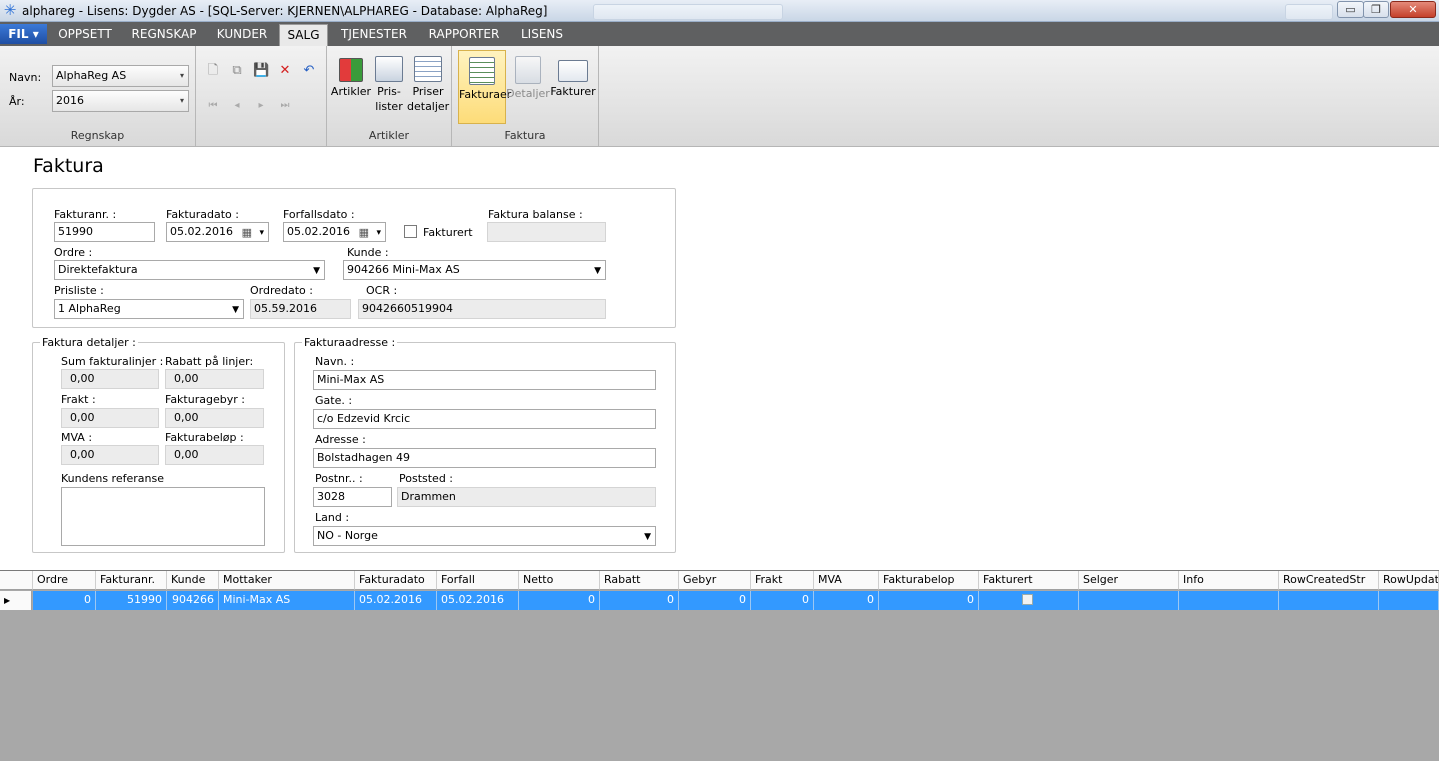 This screenshot has width=1439, height=761. I want to click on col-header-fakturert: Fakturert, so click(1029, 580).